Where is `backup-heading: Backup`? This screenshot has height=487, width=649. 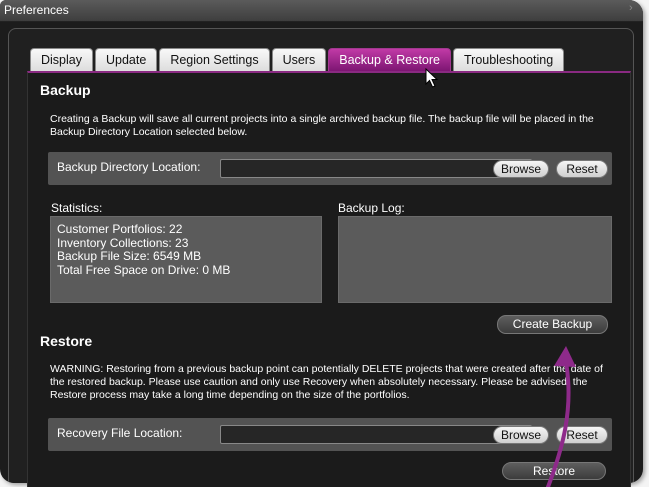 backup-heading: Backup is located at coordinates (65, 90).